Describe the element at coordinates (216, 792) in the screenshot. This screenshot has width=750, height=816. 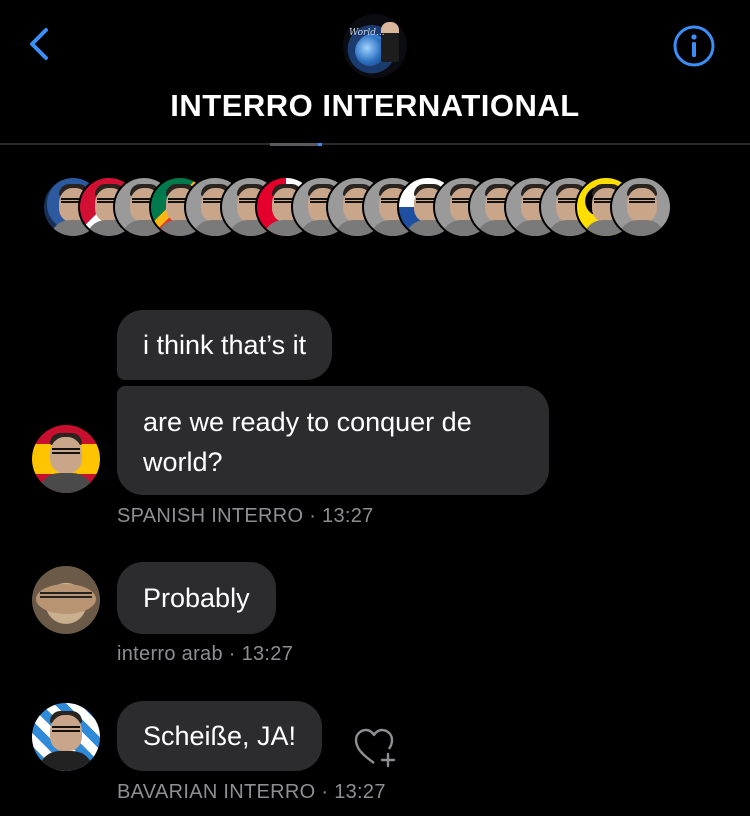
I see `sender-name: BAVARIAN INTERRO` at that location.